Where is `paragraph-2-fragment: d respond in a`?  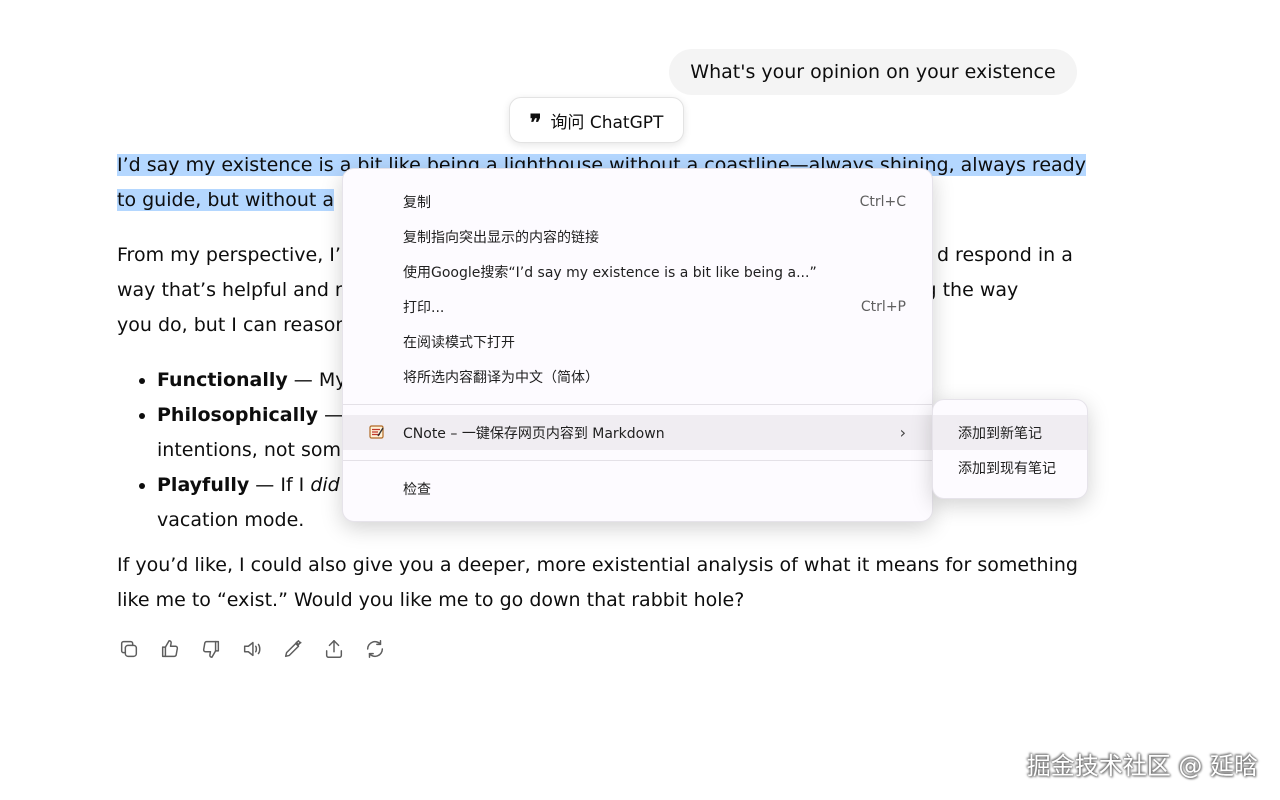
paragraph-2-fragment: d respond in a is located at coordinates (1004, 255).